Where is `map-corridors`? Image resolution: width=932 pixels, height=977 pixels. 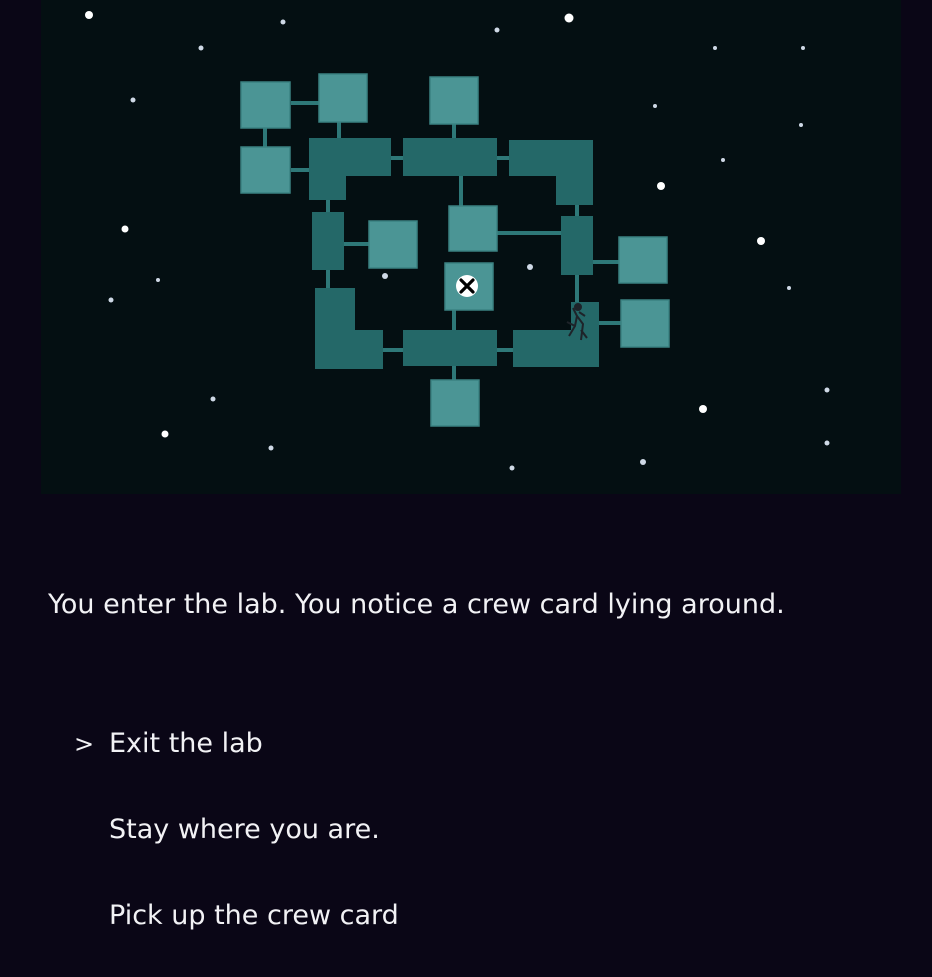 map-corridors is located at coordinates (454, 253).